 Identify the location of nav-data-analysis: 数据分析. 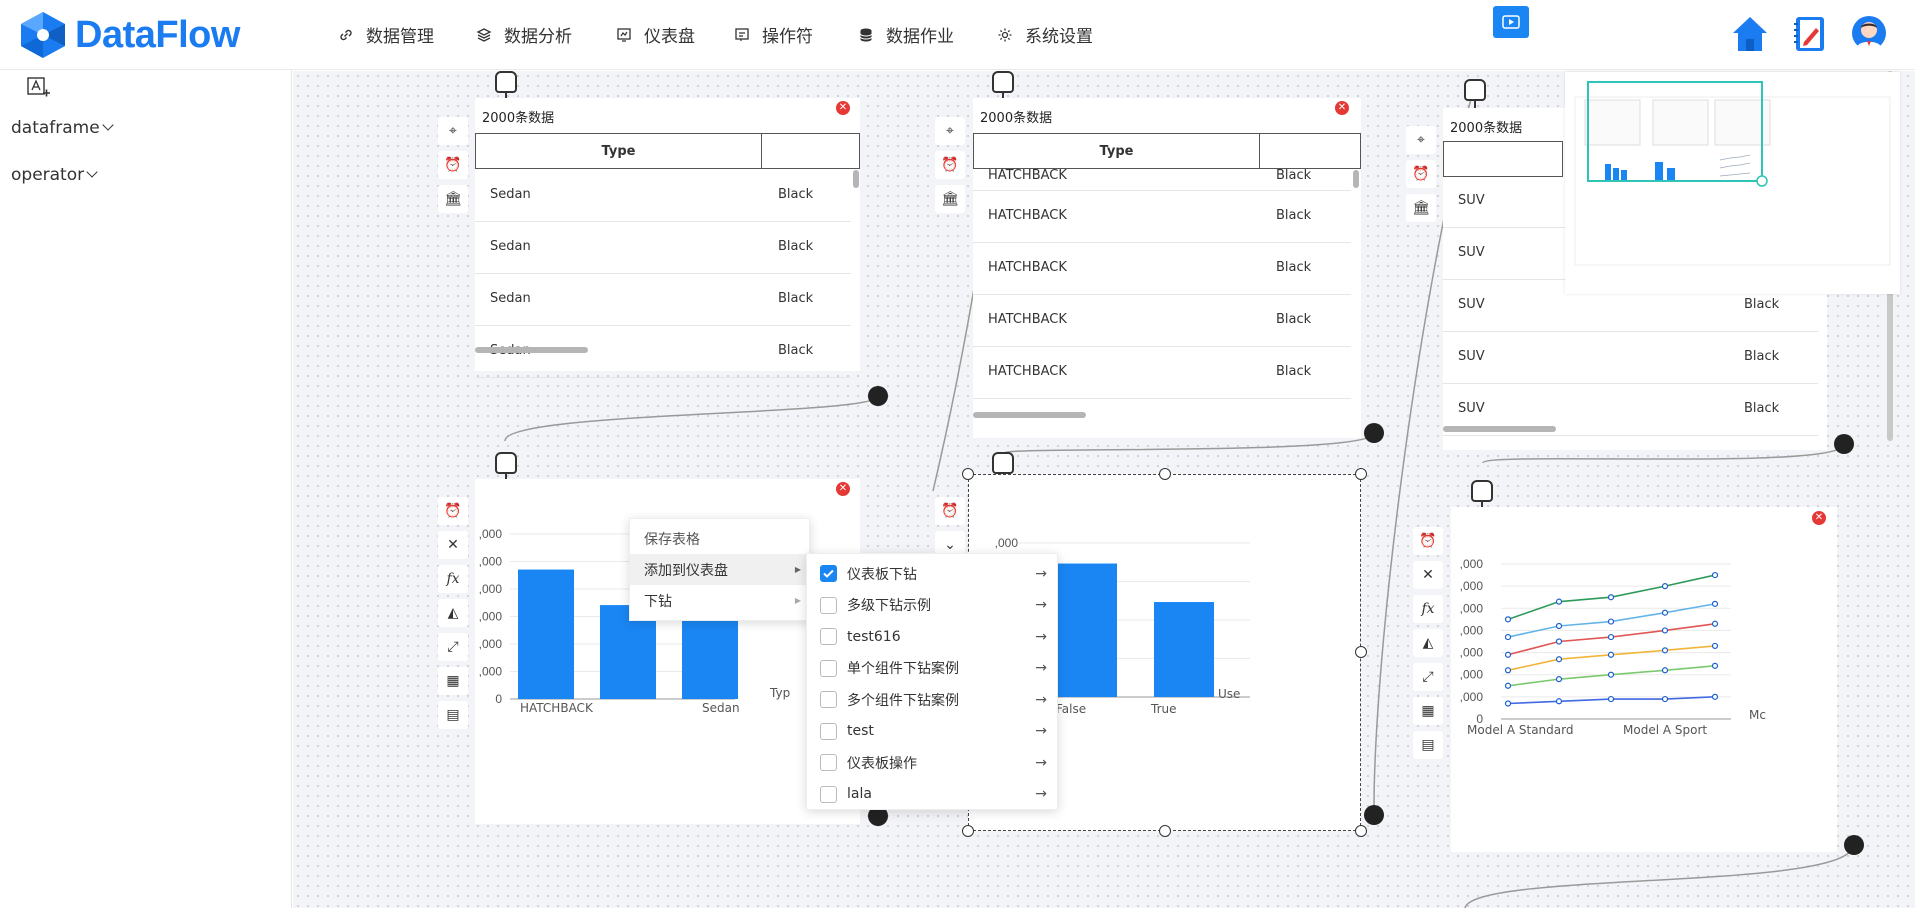
(524, 34).